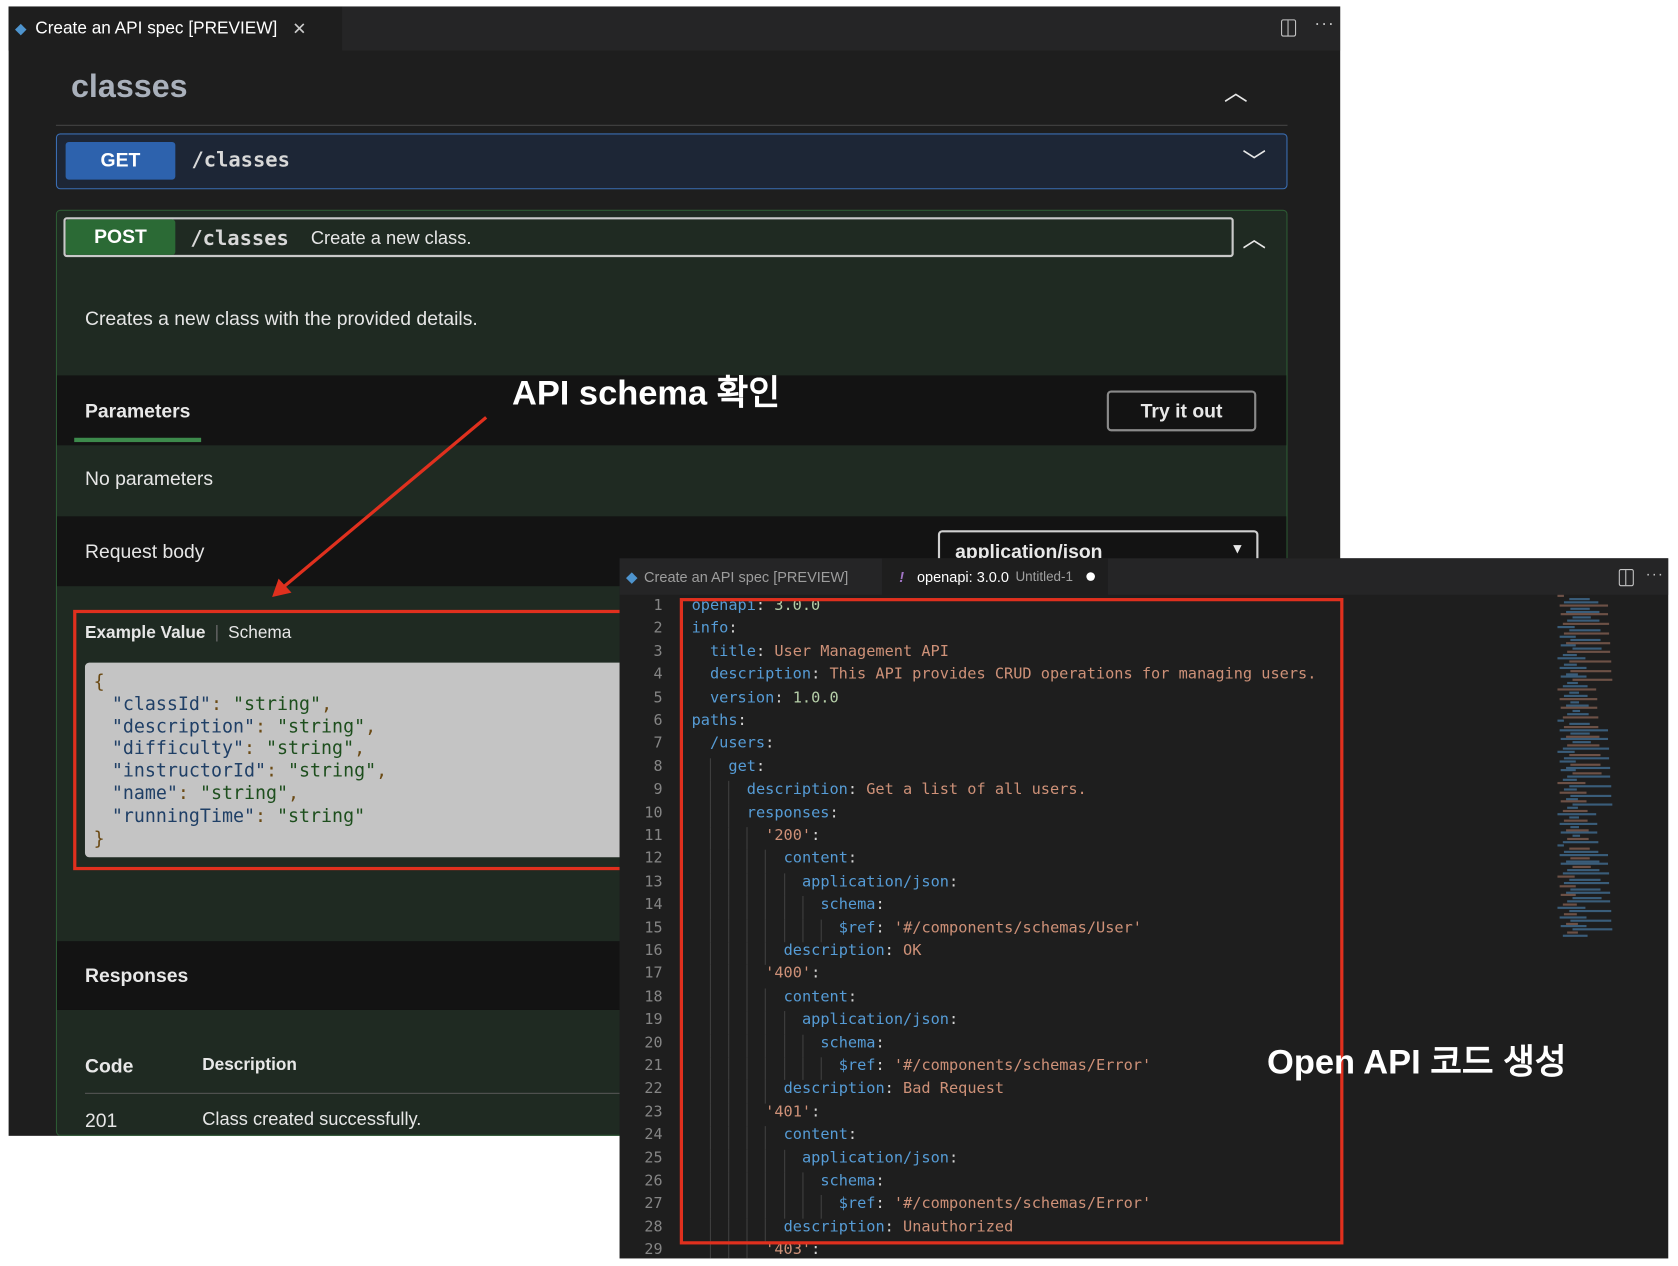 The height and width of the screenshot is (1266, 1678). I want to click on line-number: 11, so click(653, 836).